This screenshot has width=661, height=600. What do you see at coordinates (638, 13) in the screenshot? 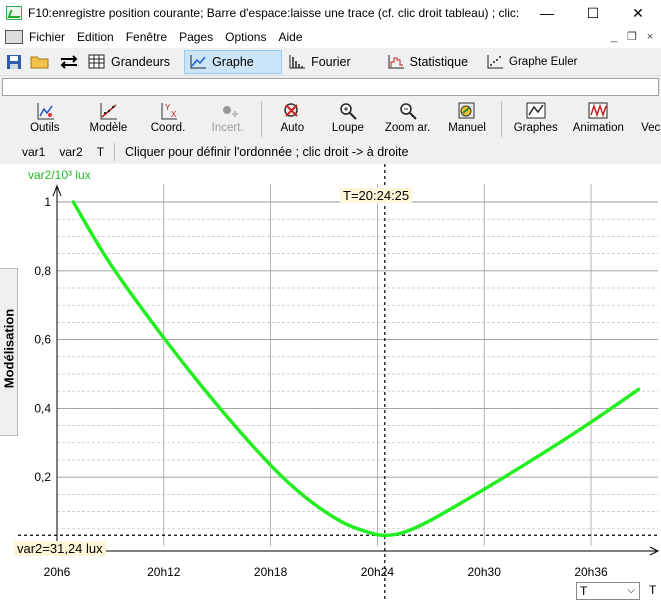
I see `close-button: ✕` at bounding box center [638, 13].